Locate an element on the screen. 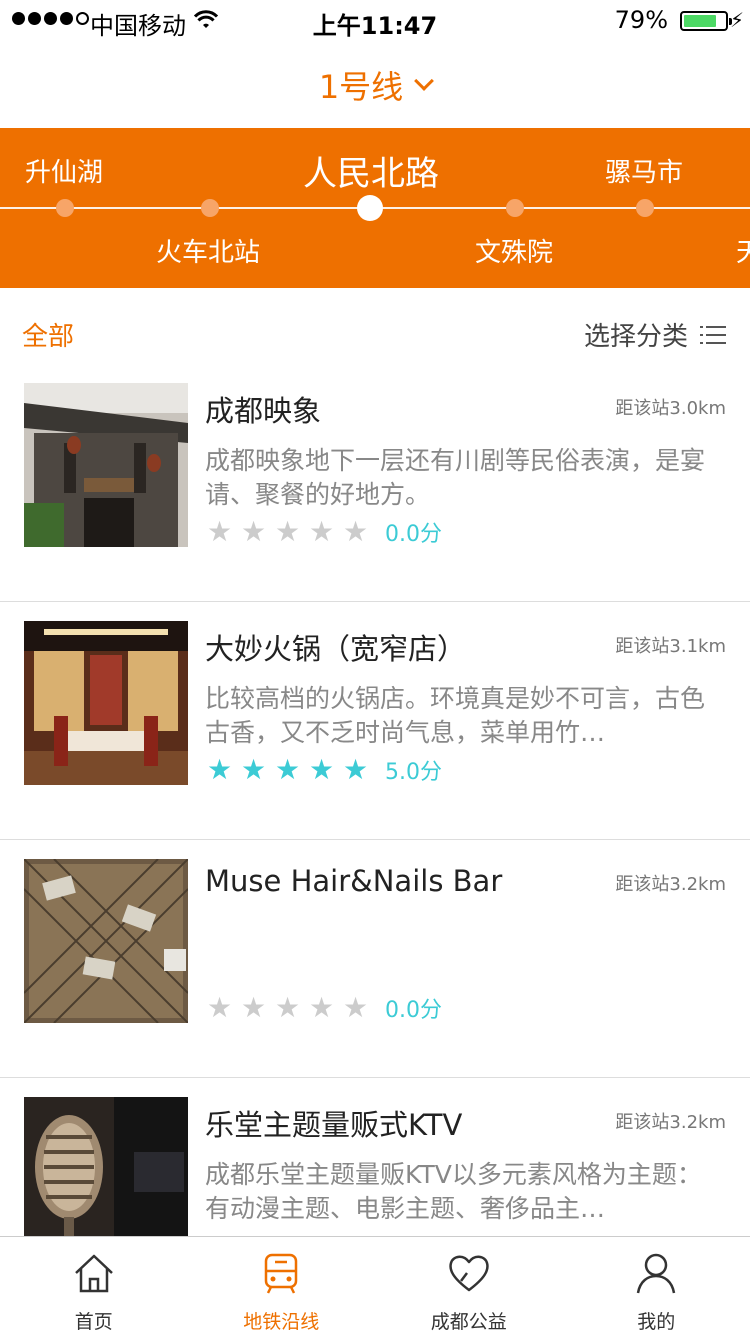 Image resolution: width=750 pixels, height=1334 pixels. tab-home: 首页 is located at coordinates (94, 1285).